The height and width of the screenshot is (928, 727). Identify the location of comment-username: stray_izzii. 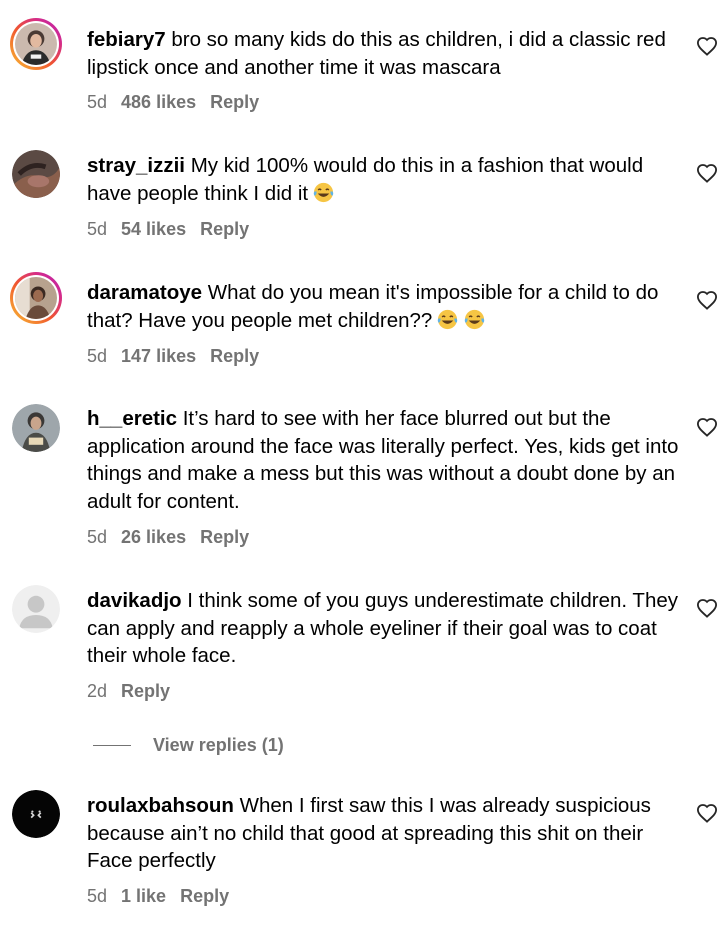
(136, 165).